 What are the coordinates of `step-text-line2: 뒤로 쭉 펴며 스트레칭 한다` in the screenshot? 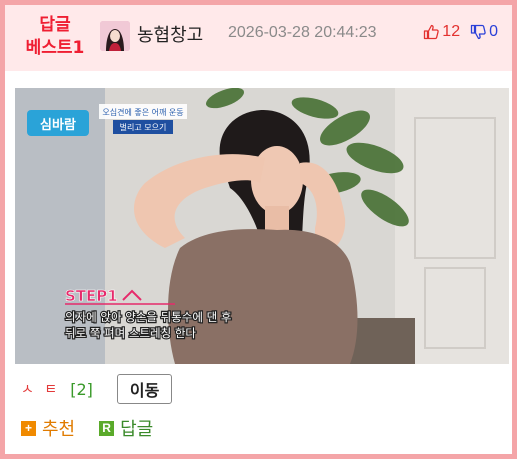 It's located at (130, 333).